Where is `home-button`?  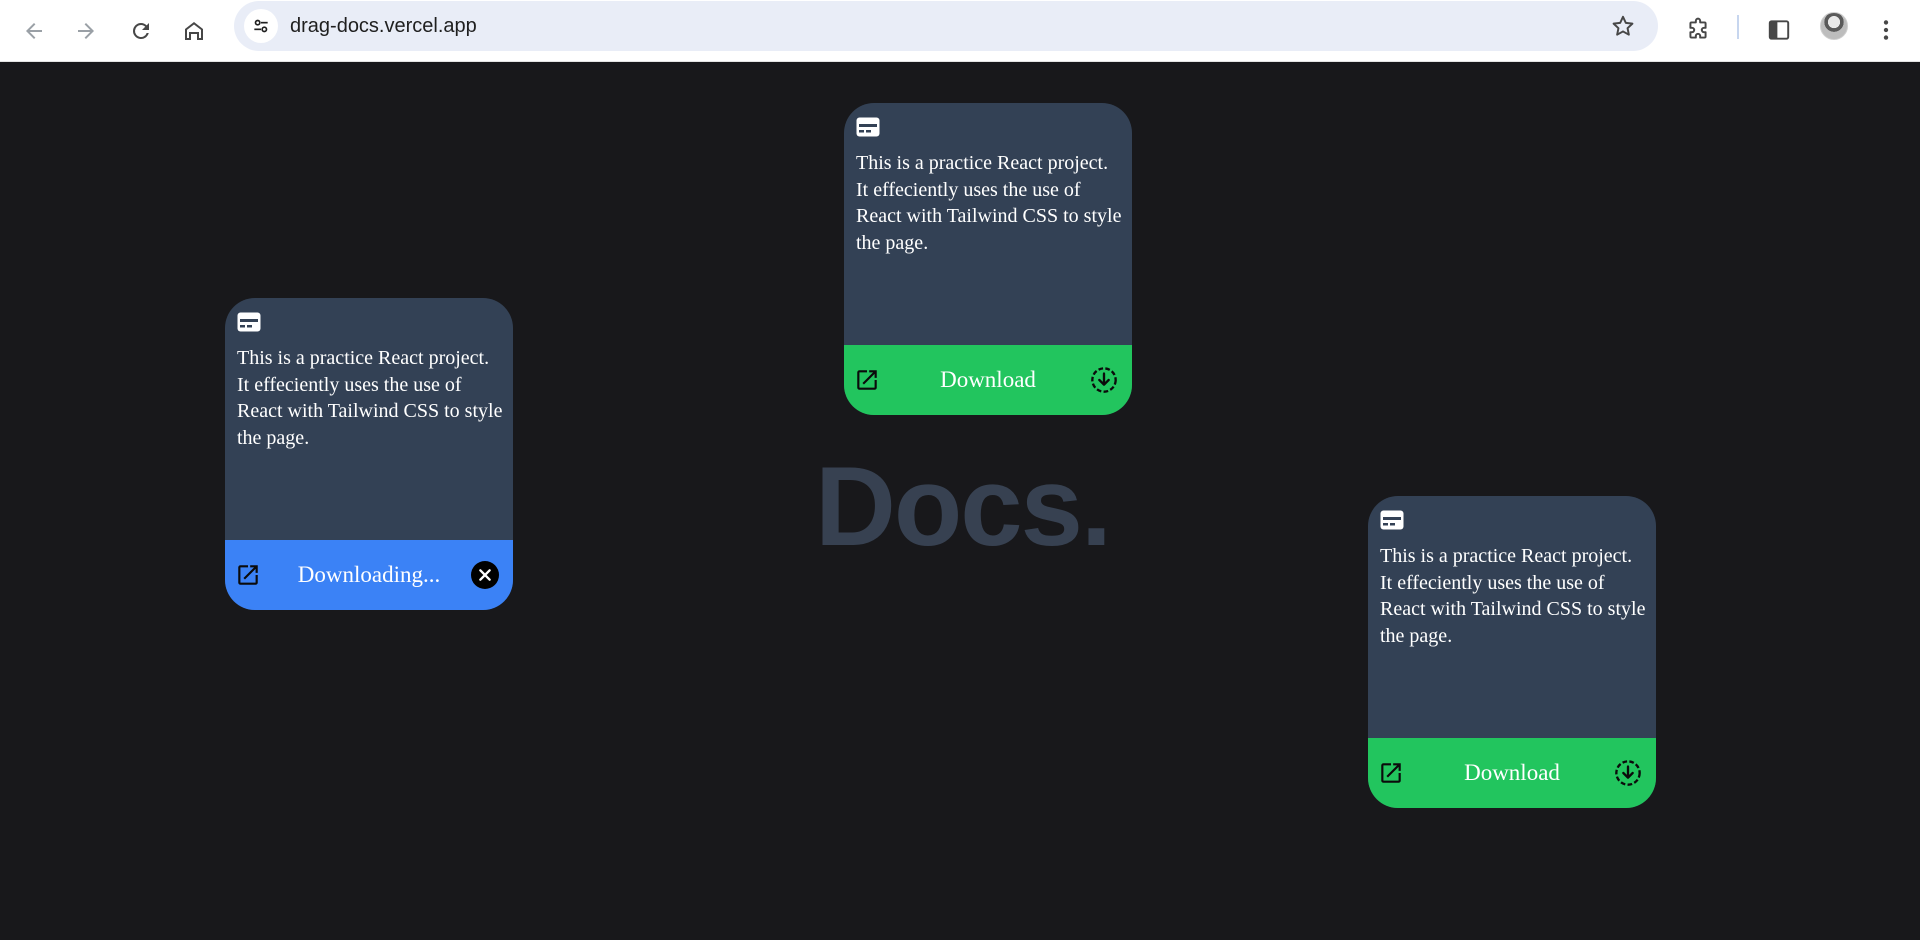 home-button is located at coordinates (194, 31).